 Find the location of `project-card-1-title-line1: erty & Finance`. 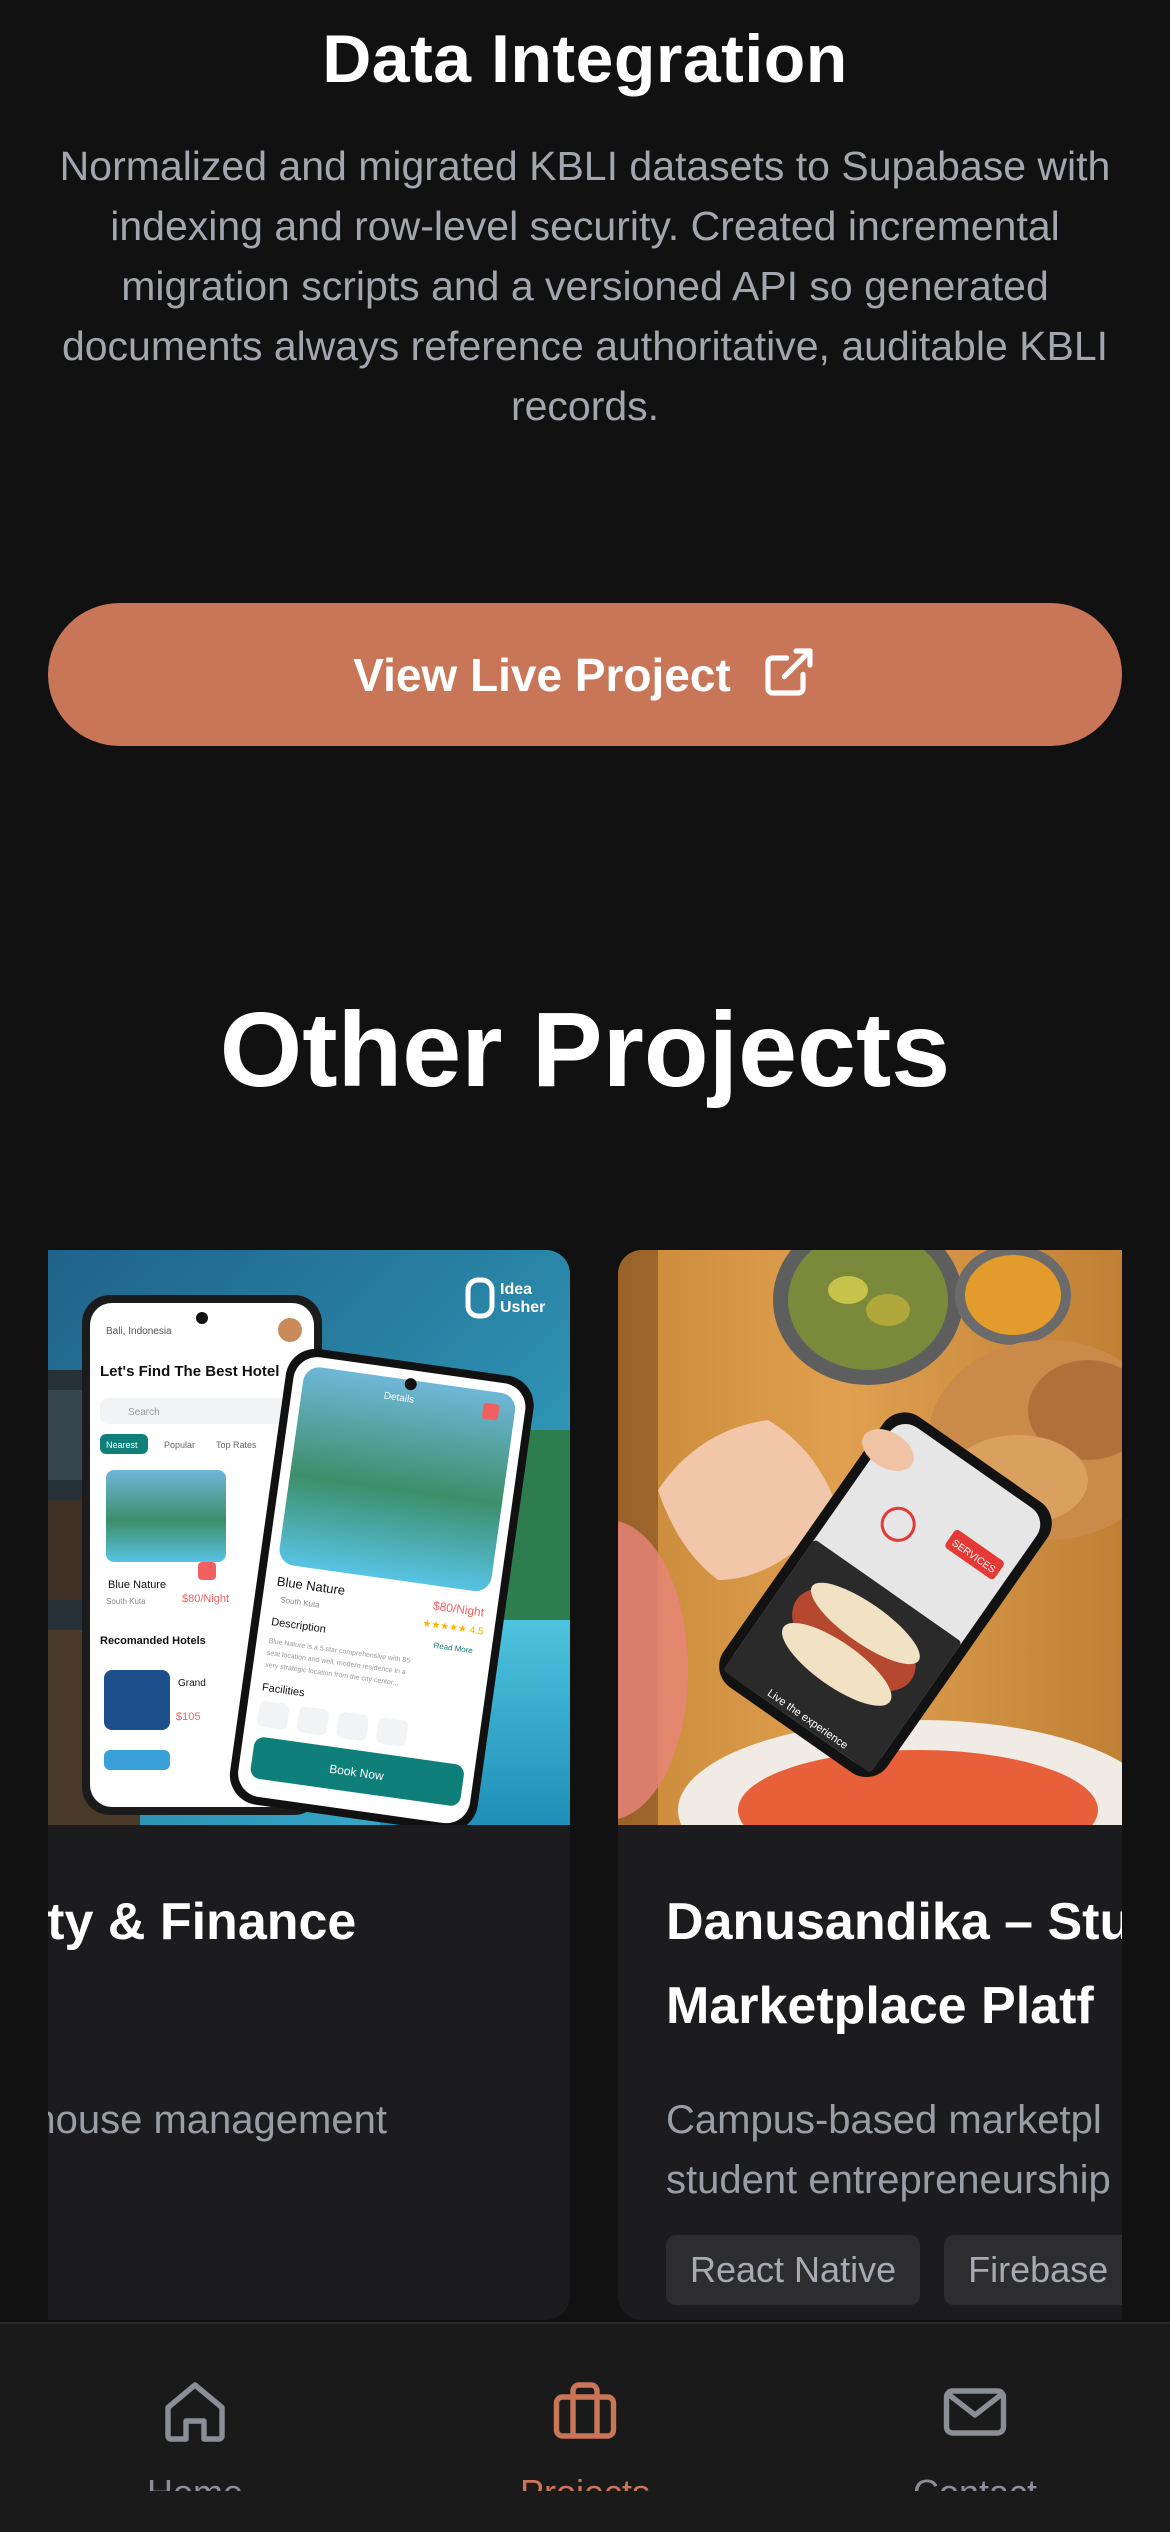

project-card-1-title-line1: erty & Finance is located at coordinates (202, 1922).